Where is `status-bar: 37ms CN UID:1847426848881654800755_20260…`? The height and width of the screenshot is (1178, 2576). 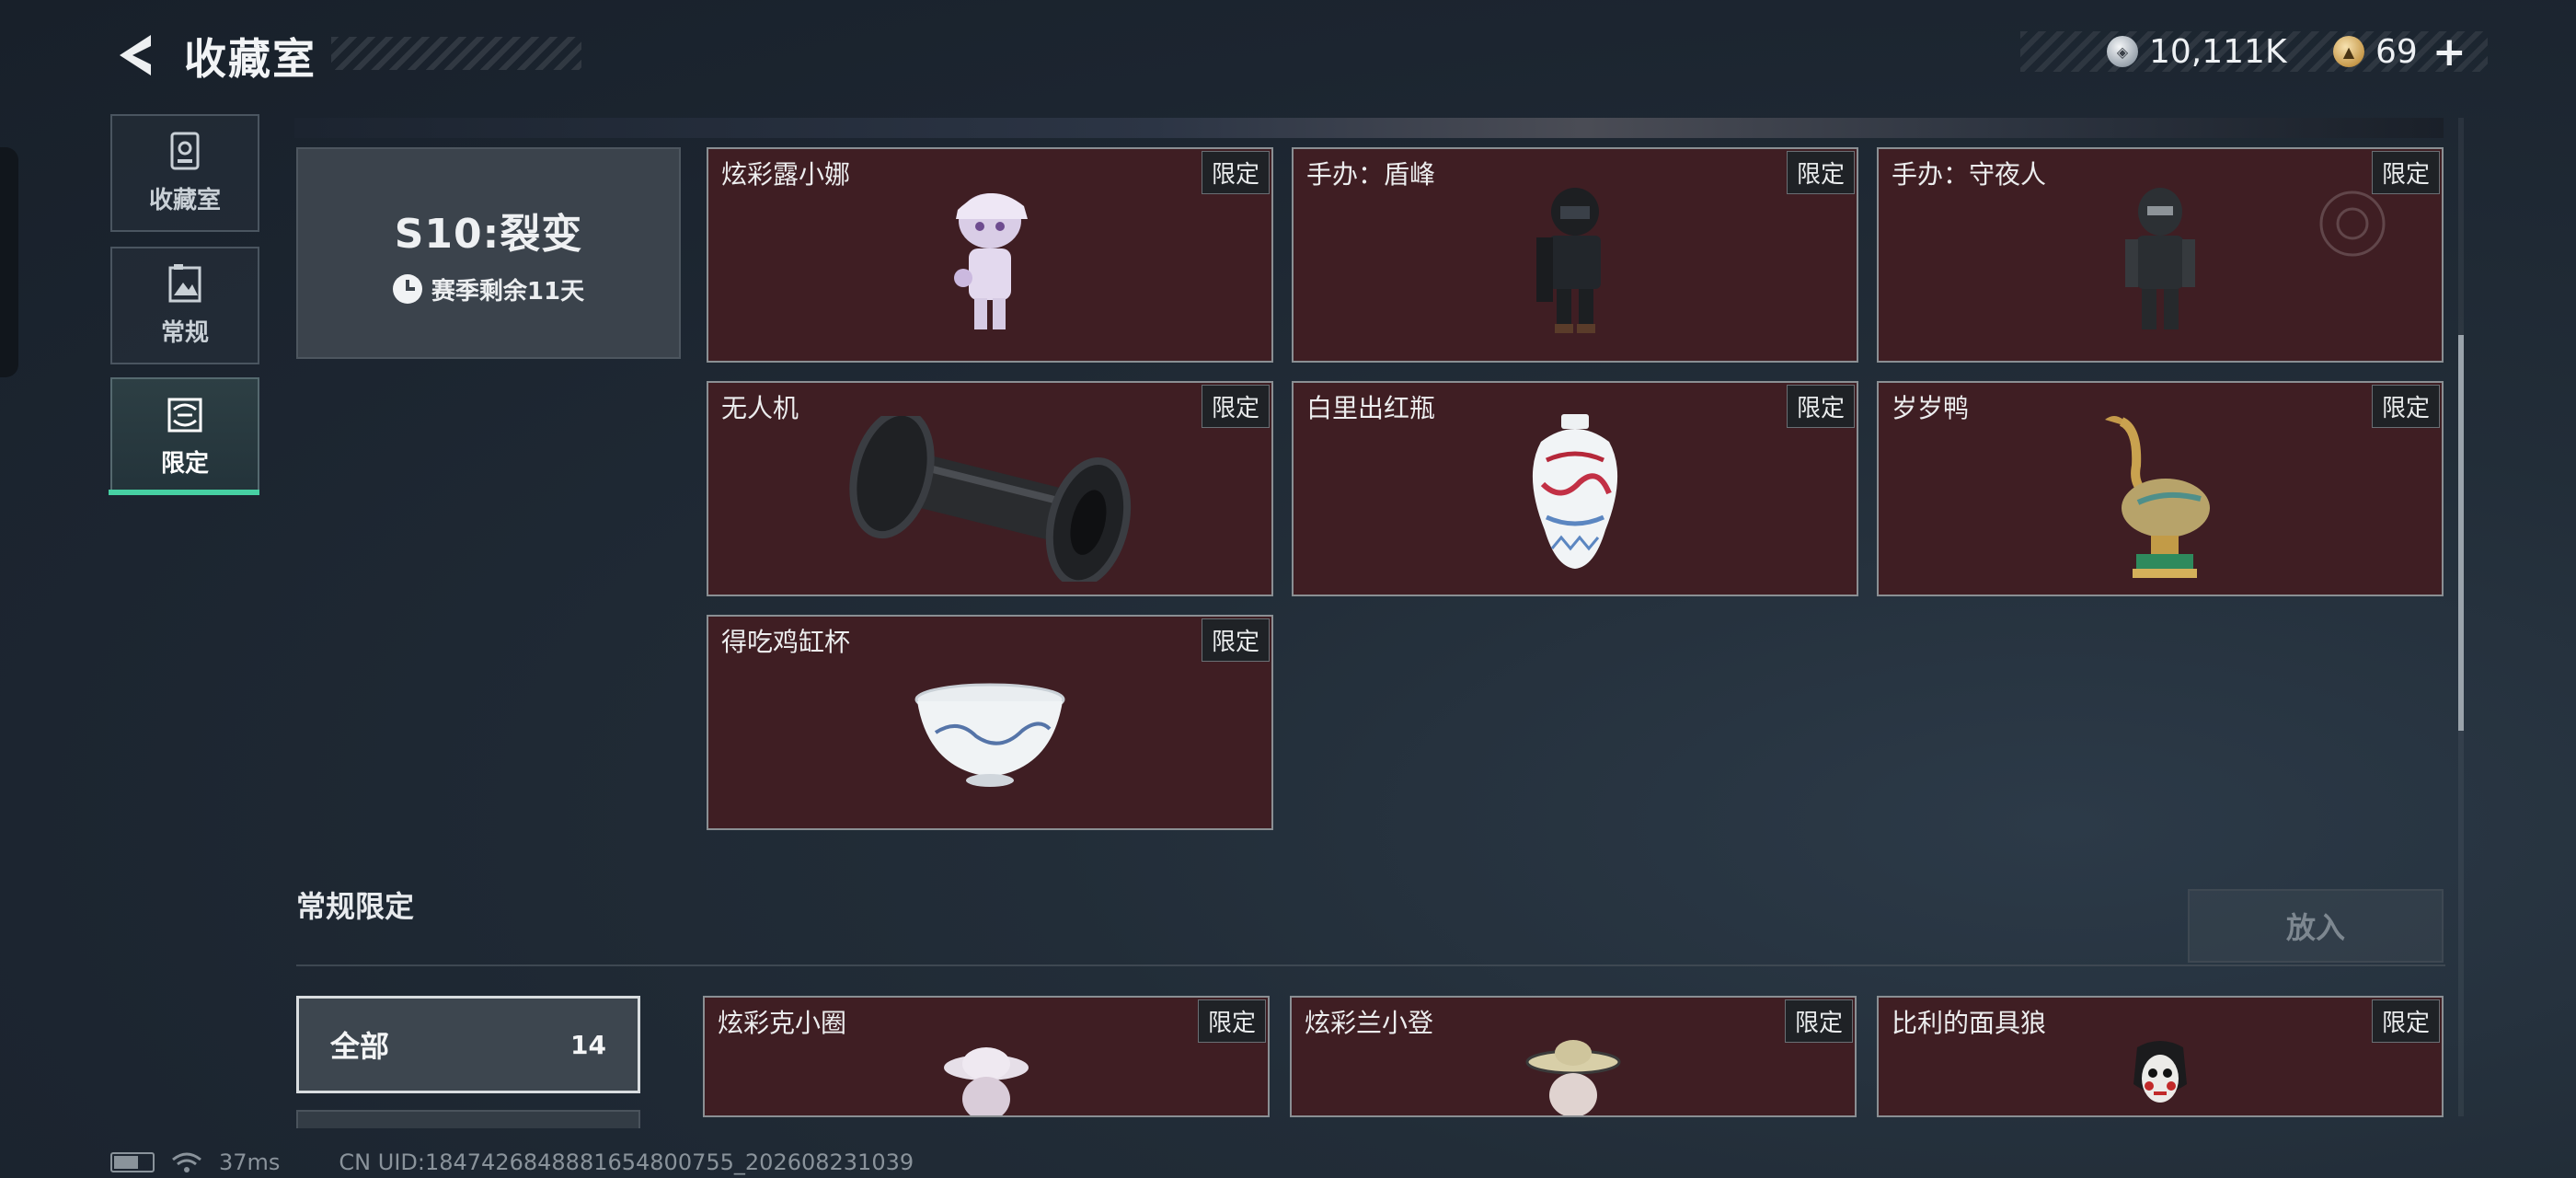
status-bar: 37ms CN UID:1847426848881654800755_20260… is located at coordinates (512, 1162).